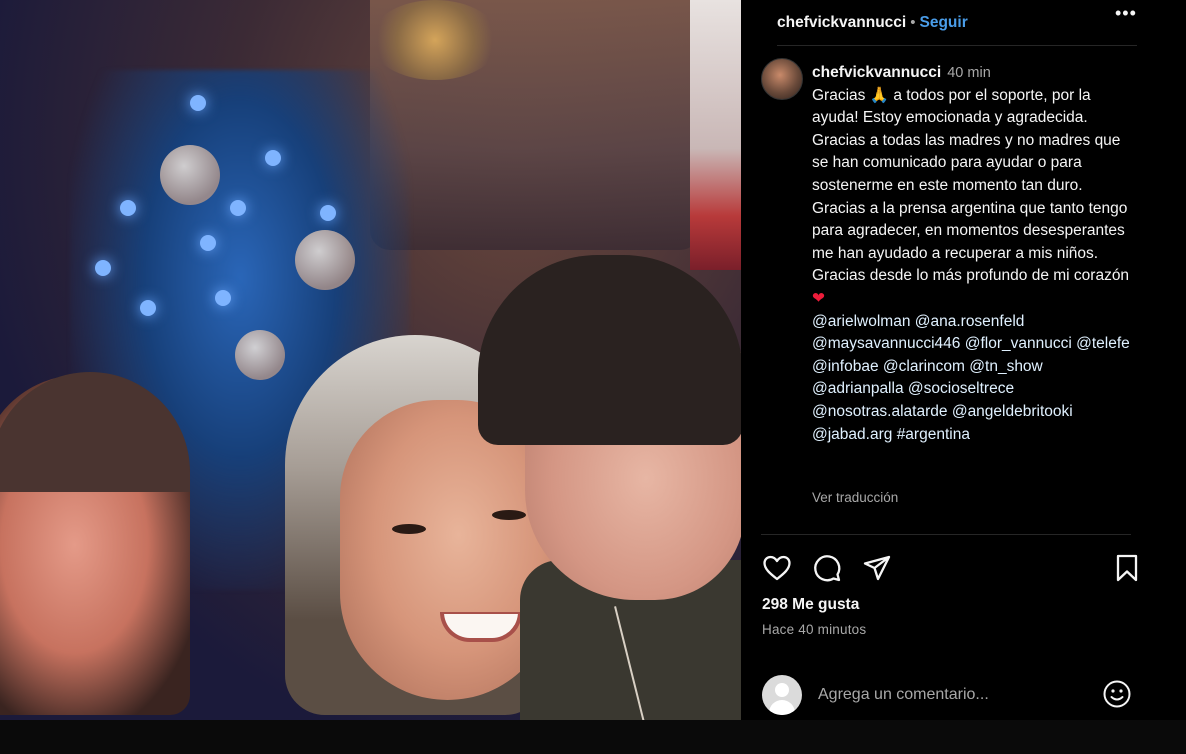 The image size is (1186, 754). I want to click on likes-count: 298 Me gusta, so click(810, 605).